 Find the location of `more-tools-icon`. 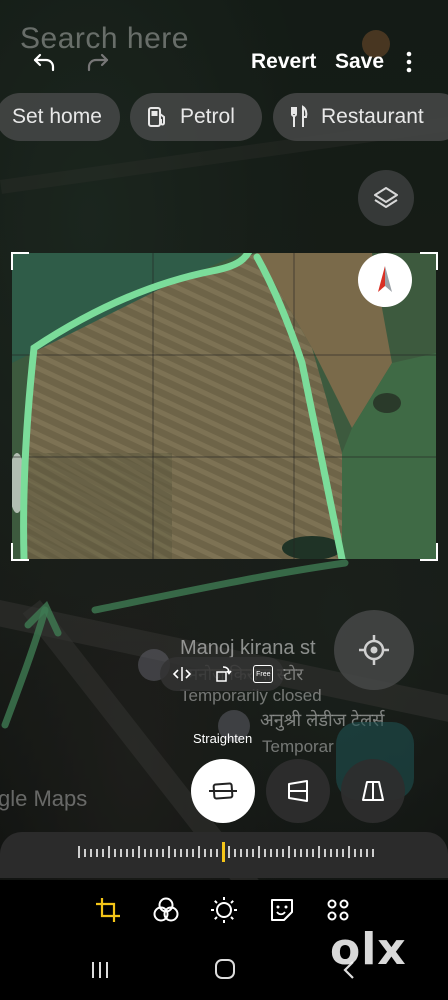

more-tools-icon is located at coordinates (338, 910).